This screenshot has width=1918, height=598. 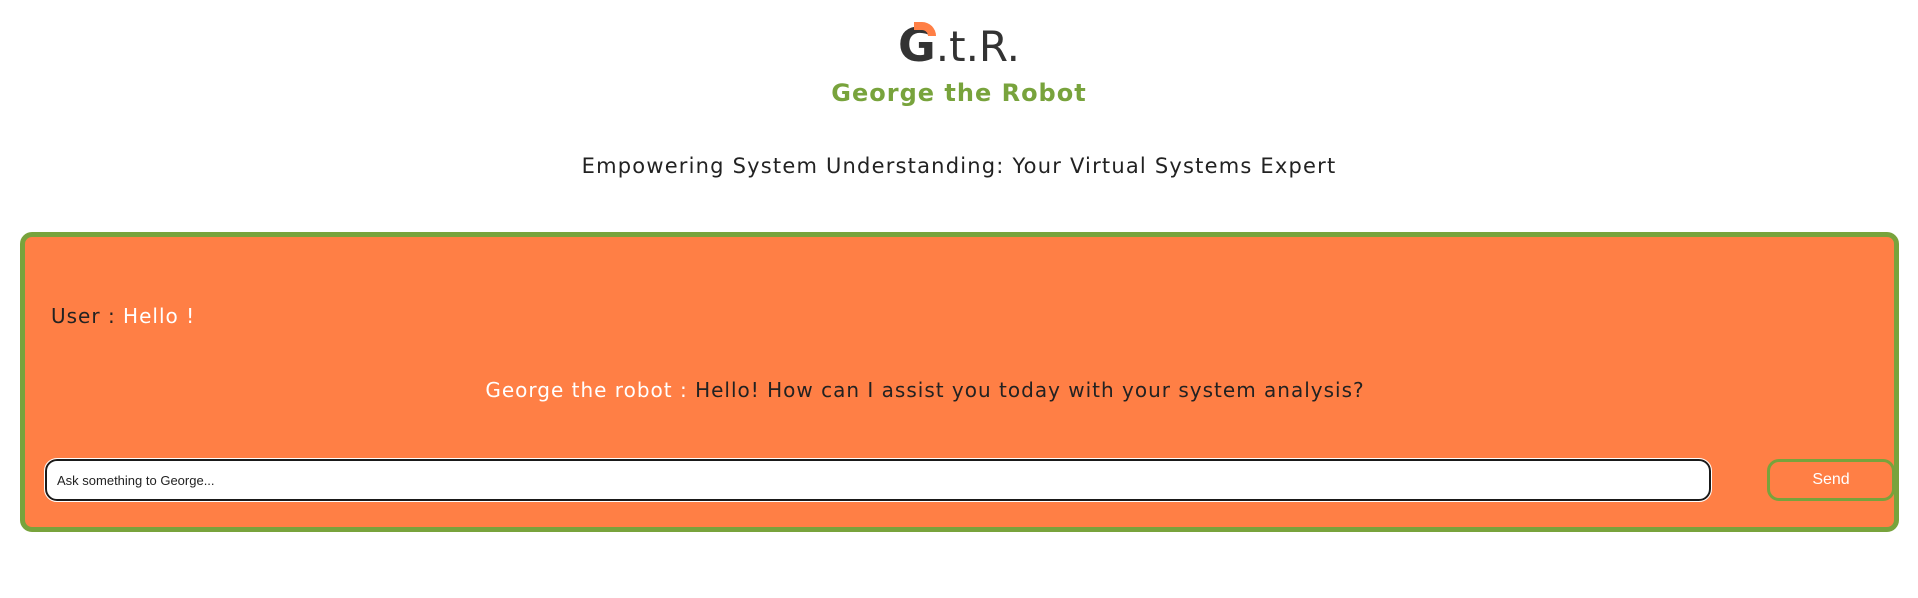 I want to click on chat-input, so click(x=878, y=480).